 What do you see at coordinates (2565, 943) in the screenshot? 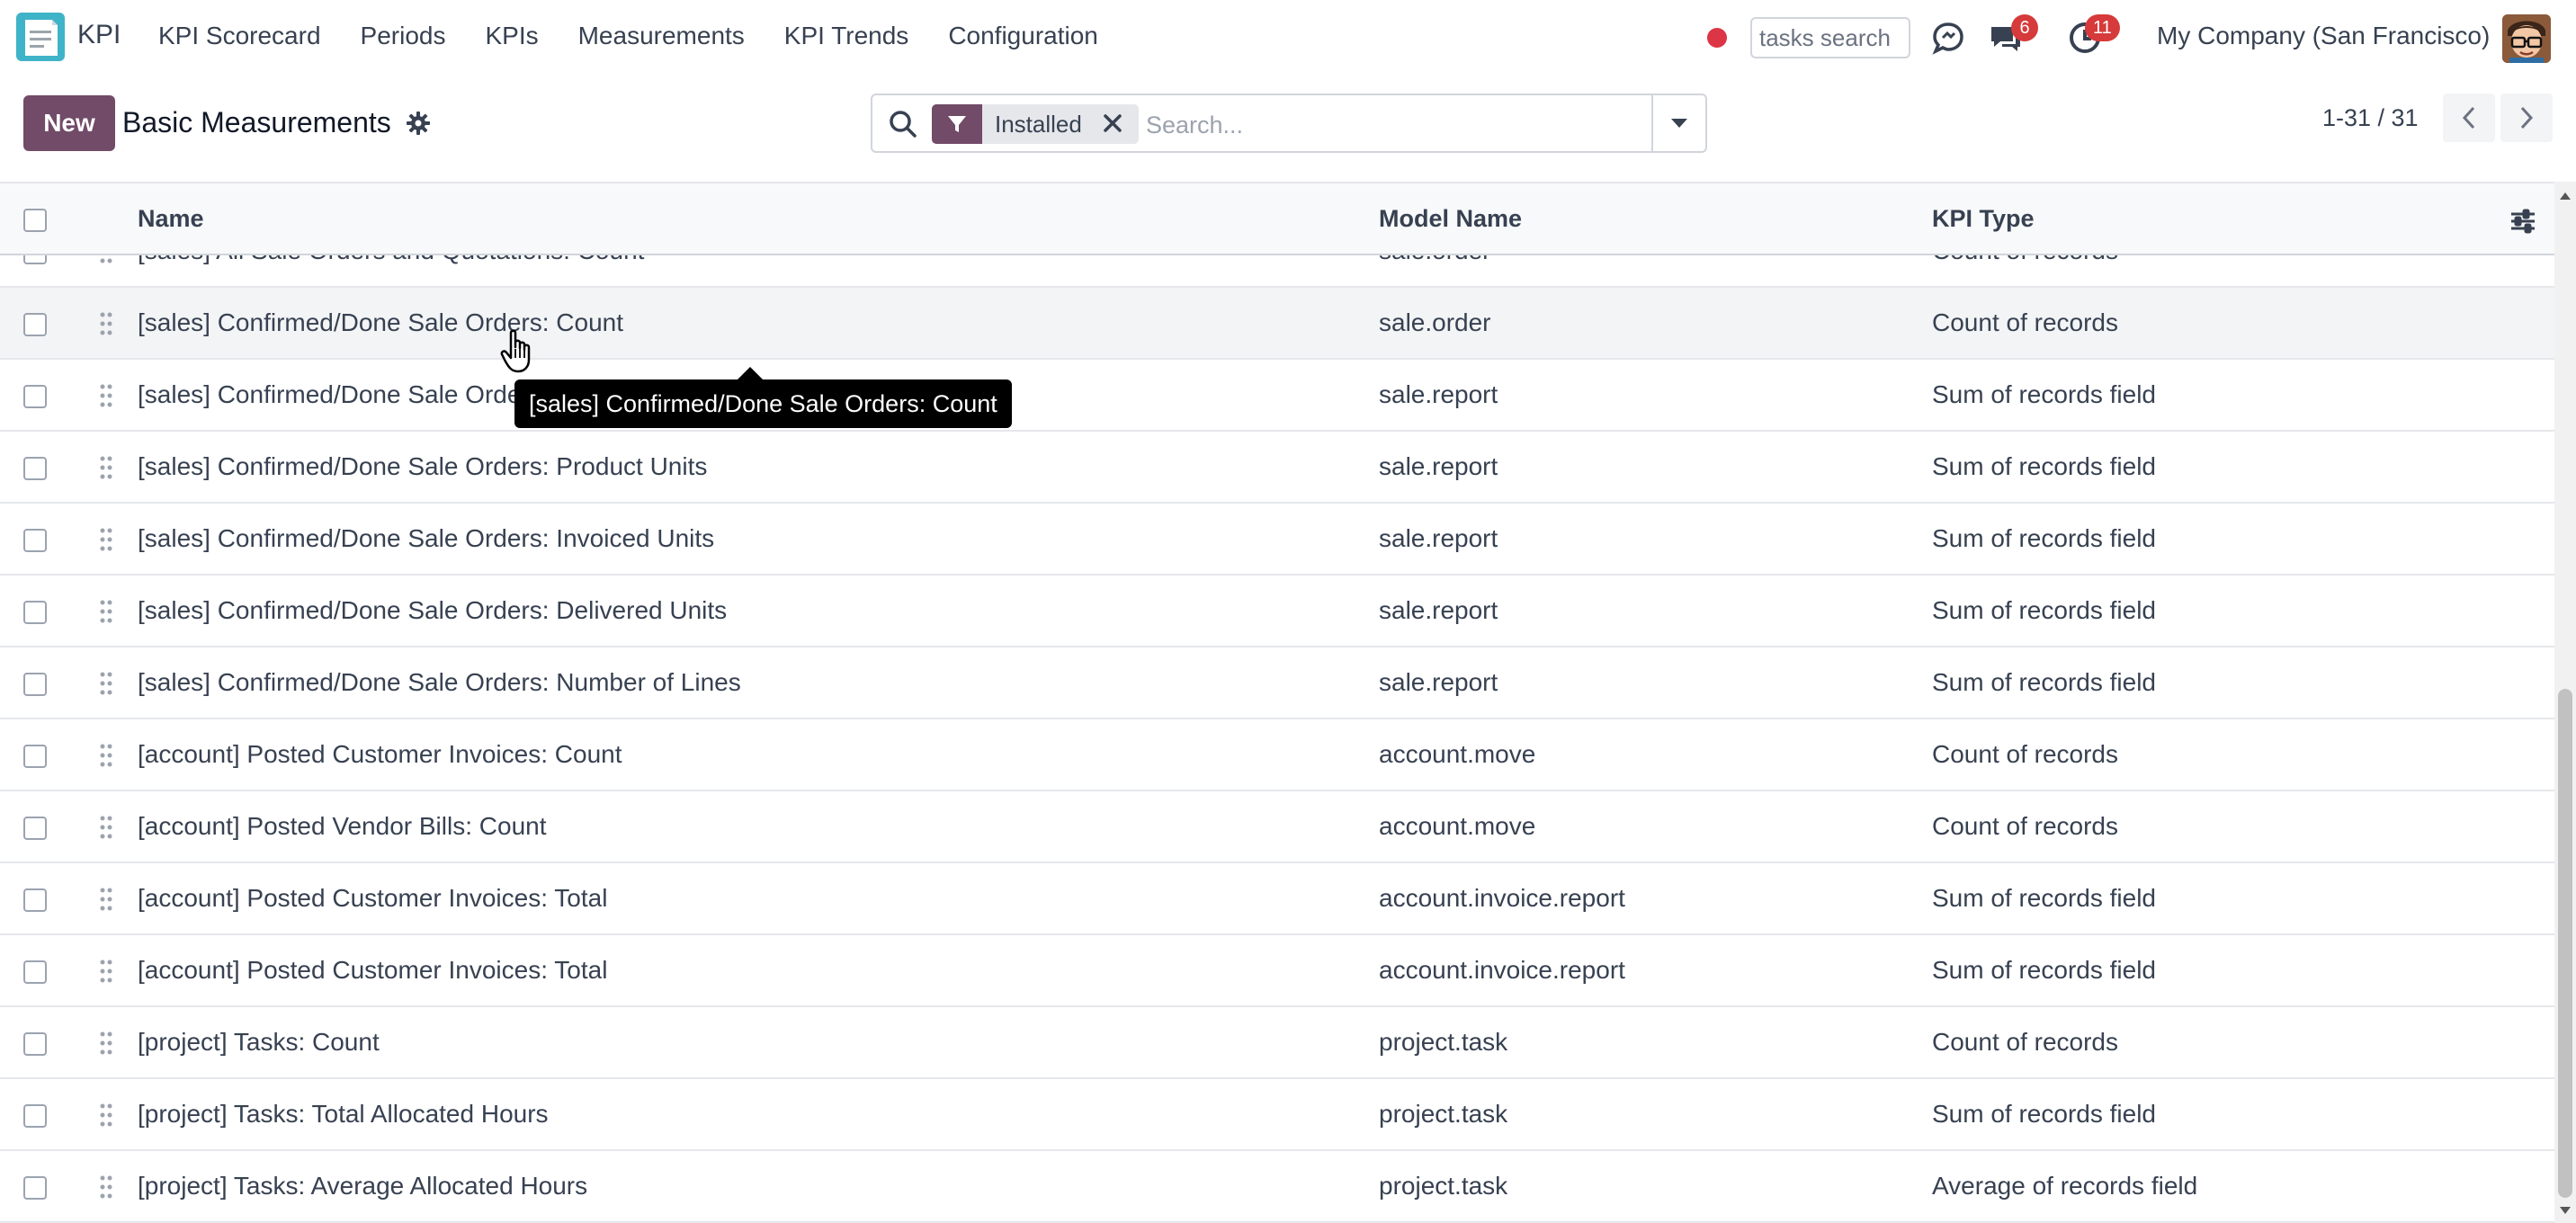
I see `scrollbar-thumb` at bounding box center [2565, 943].